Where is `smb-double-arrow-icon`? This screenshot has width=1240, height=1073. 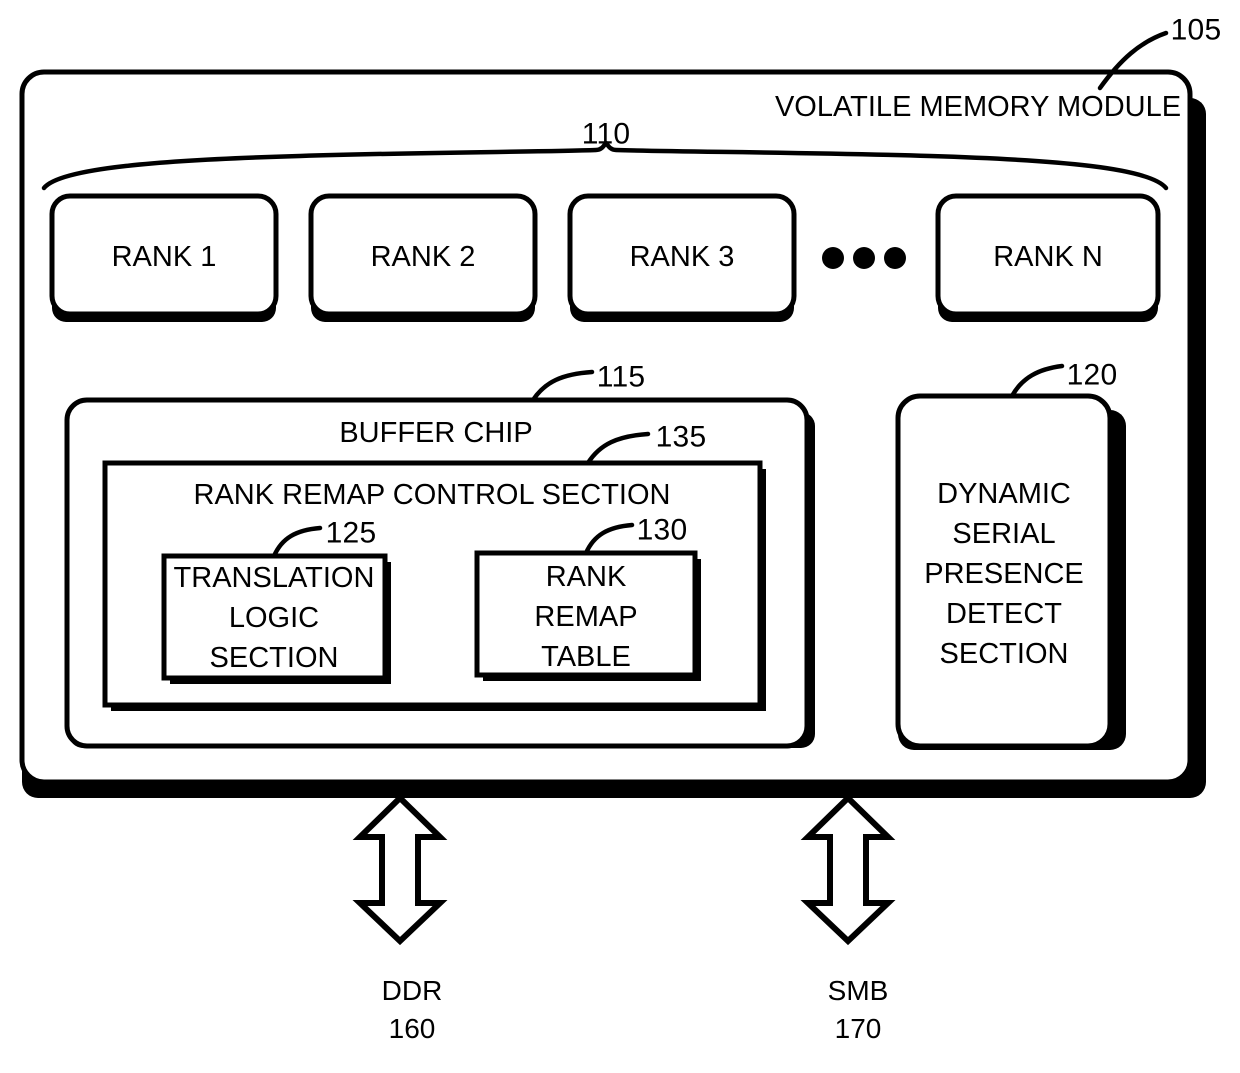
smb-double-arrow-icon is located at coordinates (848, 869).